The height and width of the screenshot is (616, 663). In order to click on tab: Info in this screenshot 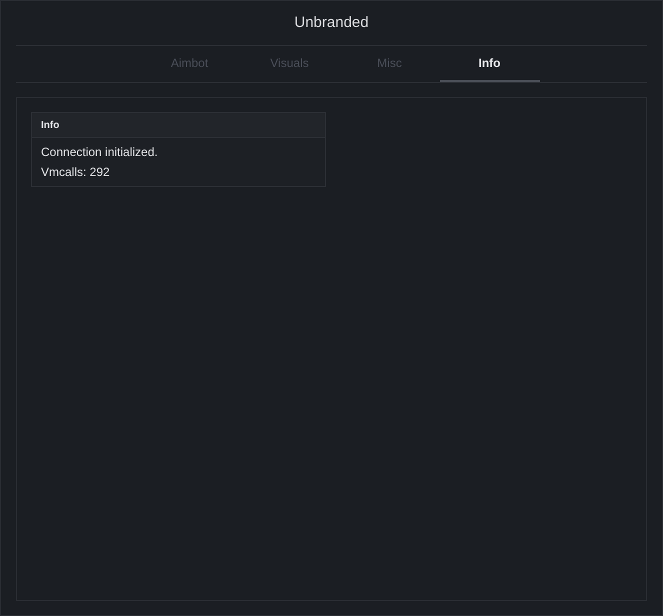, I will do `click(490, 64)`.